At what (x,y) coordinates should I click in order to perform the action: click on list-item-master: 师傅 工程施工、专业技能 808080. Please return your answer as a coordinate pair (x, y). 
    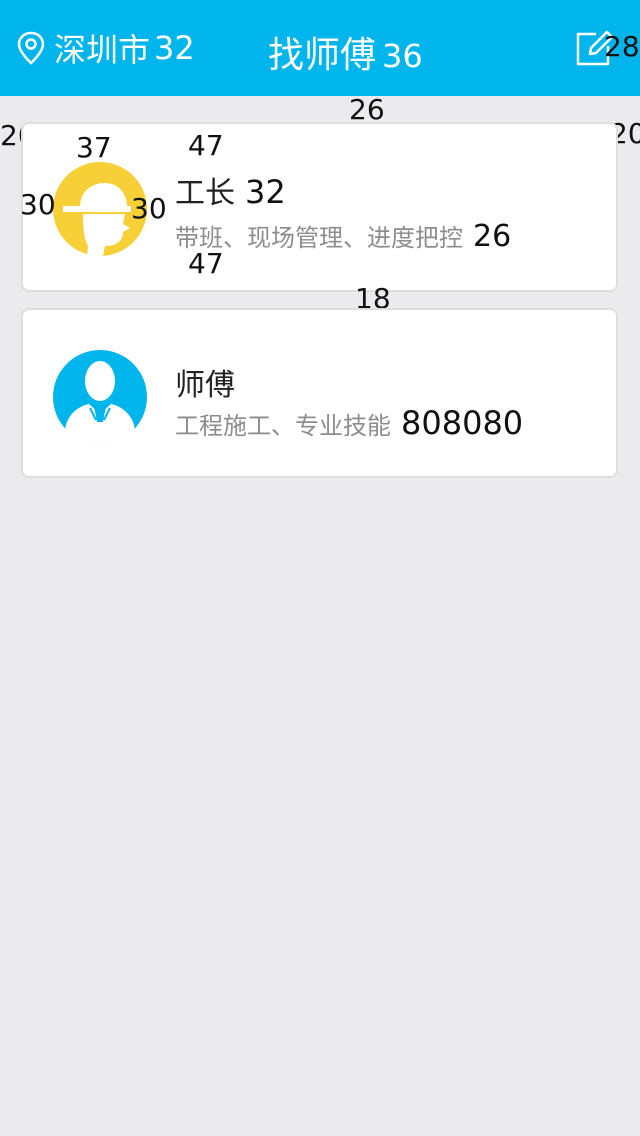
    Looking at the image, I should click on (319, 393).